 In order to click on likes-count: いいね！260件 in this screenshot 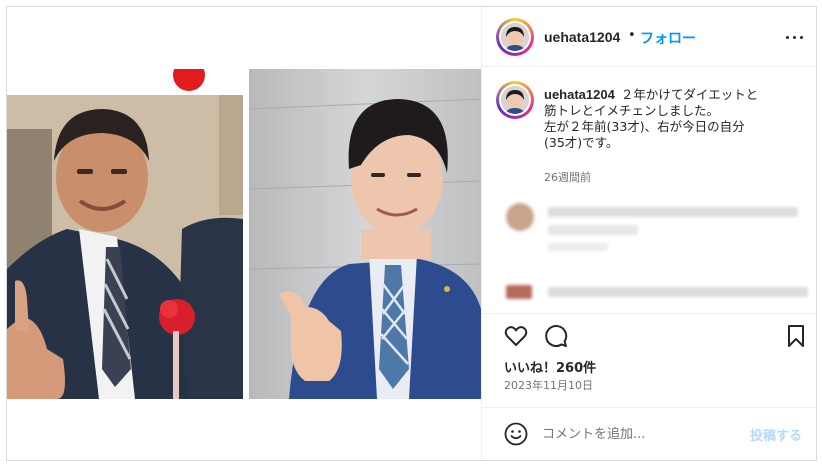, I will do `click(550, 366)`.